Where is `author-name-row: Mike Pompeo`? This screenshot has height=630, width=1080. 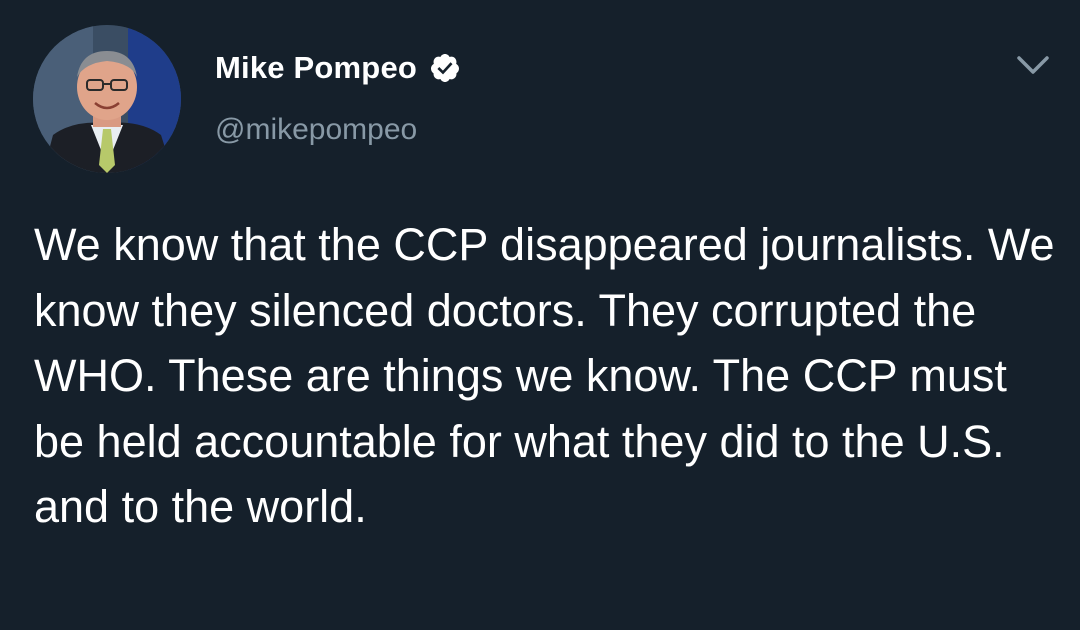
author-name-row: Mike Pompeo is located at coordinates (338, 68).